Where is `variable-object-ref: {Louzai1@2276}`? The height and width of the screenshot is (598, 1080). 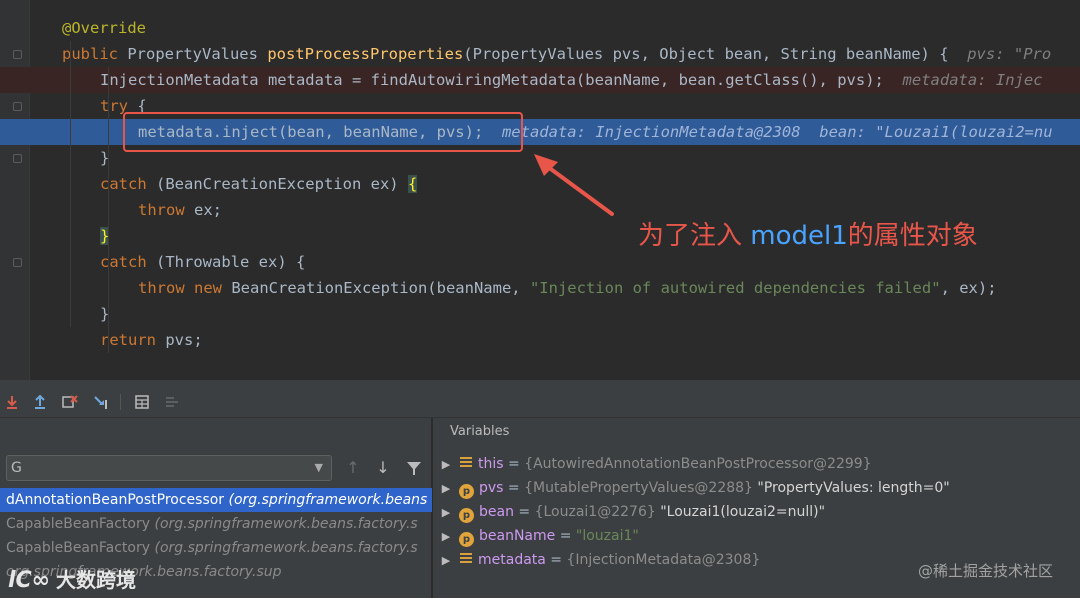 variable-object-ref: {Louzai1@2276} is located at coordinates (595, 512).